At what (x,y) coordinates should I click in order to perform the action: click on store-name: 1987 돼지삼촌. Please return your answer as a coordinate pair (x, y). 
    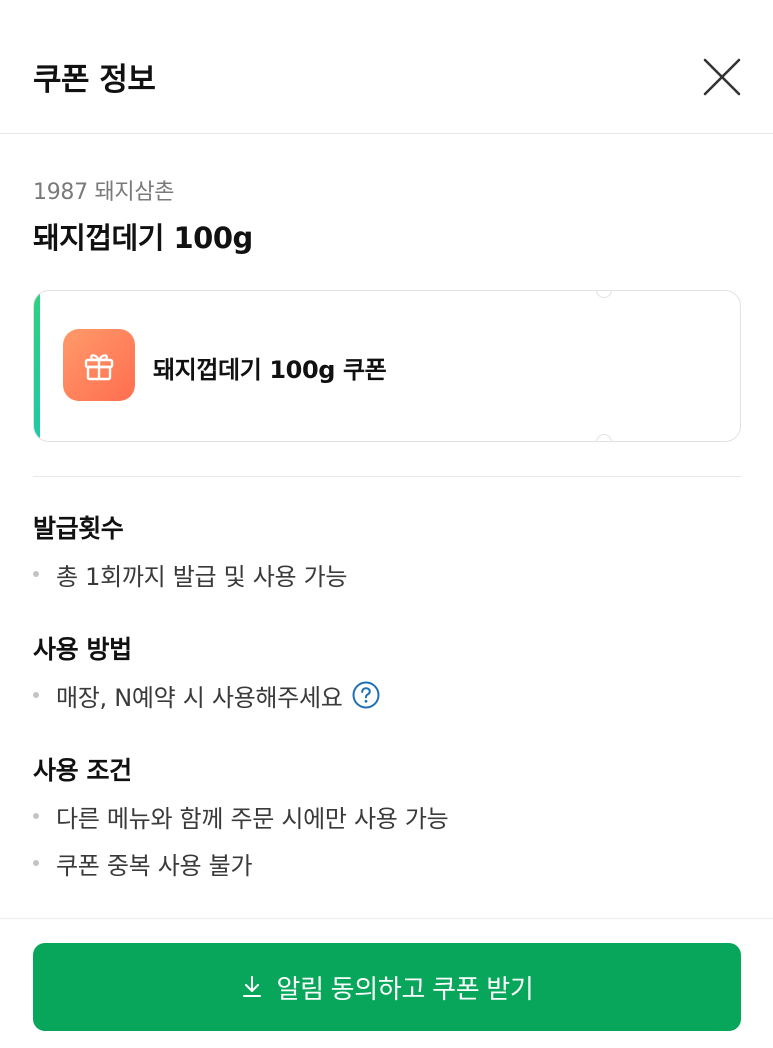
    Looking at the image, I should click on (104, 192).